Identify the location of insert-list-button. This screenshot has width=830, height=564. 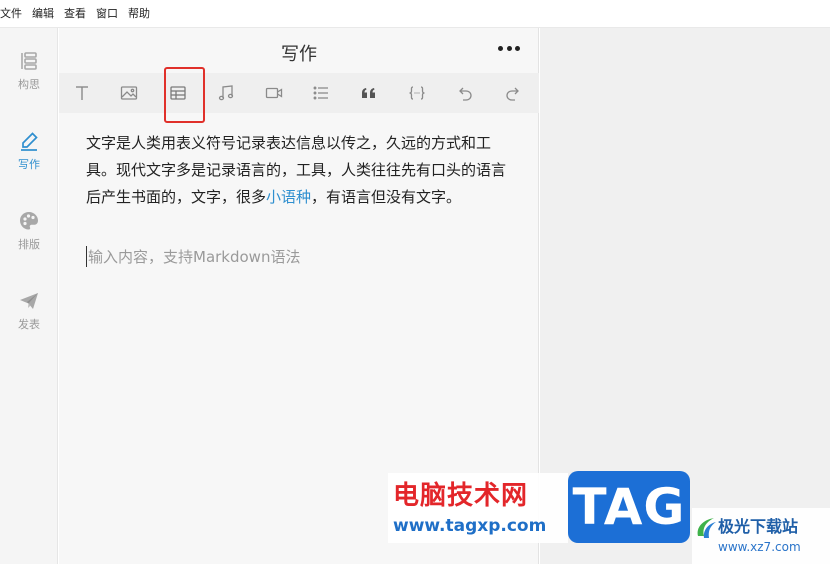
(321, 93).